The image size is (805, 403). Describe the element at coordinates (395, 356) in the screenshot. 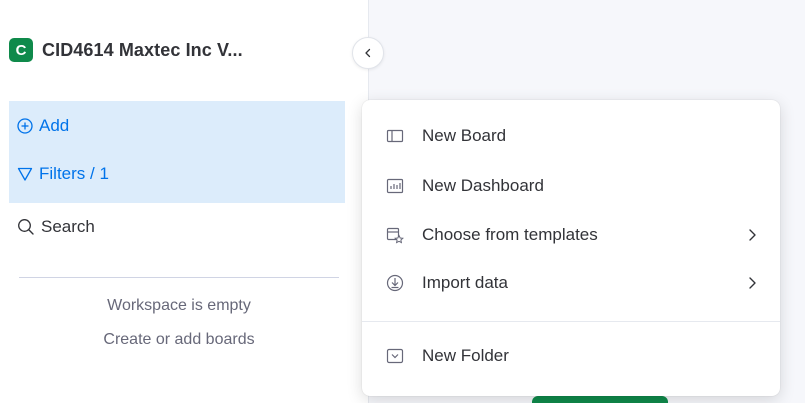

I see `folder-icon` at that location.